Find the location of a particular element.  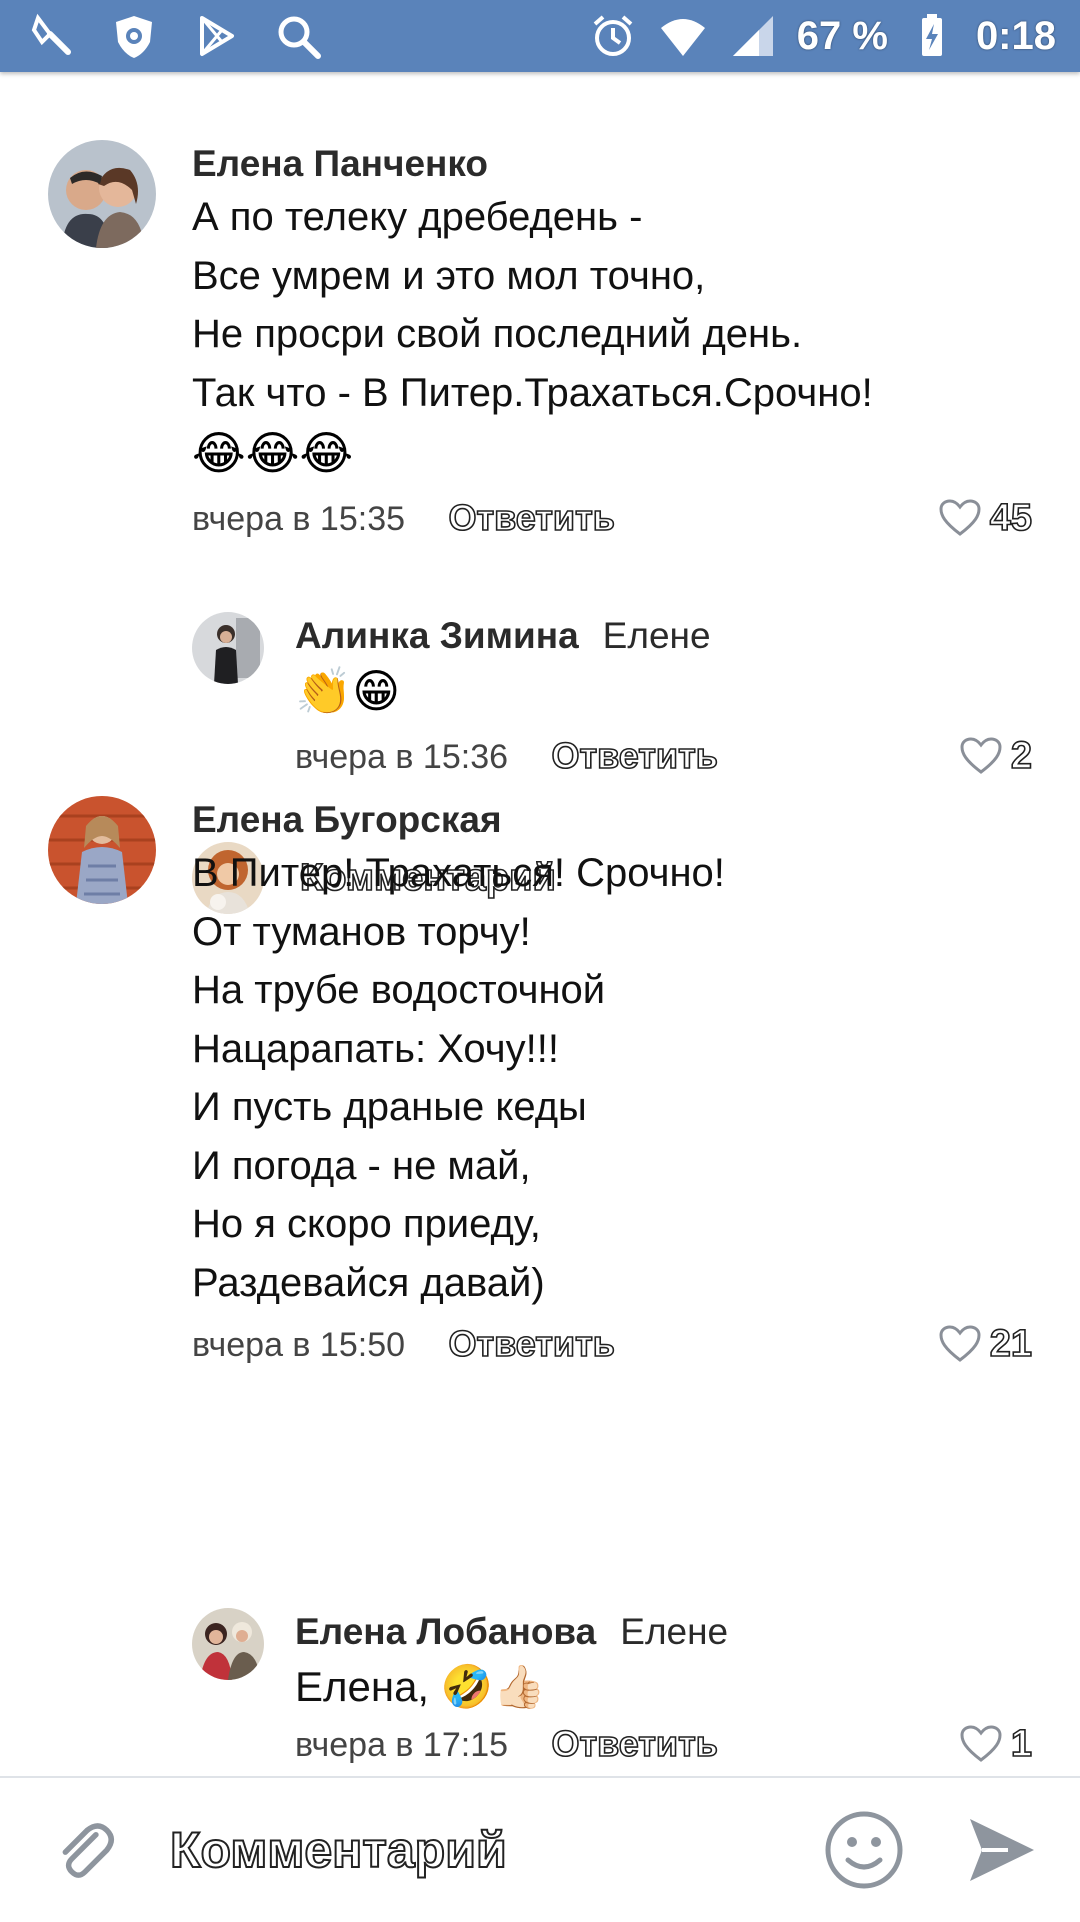

comment-author: Елена Лобанова is located at coordinates (445, 1631).